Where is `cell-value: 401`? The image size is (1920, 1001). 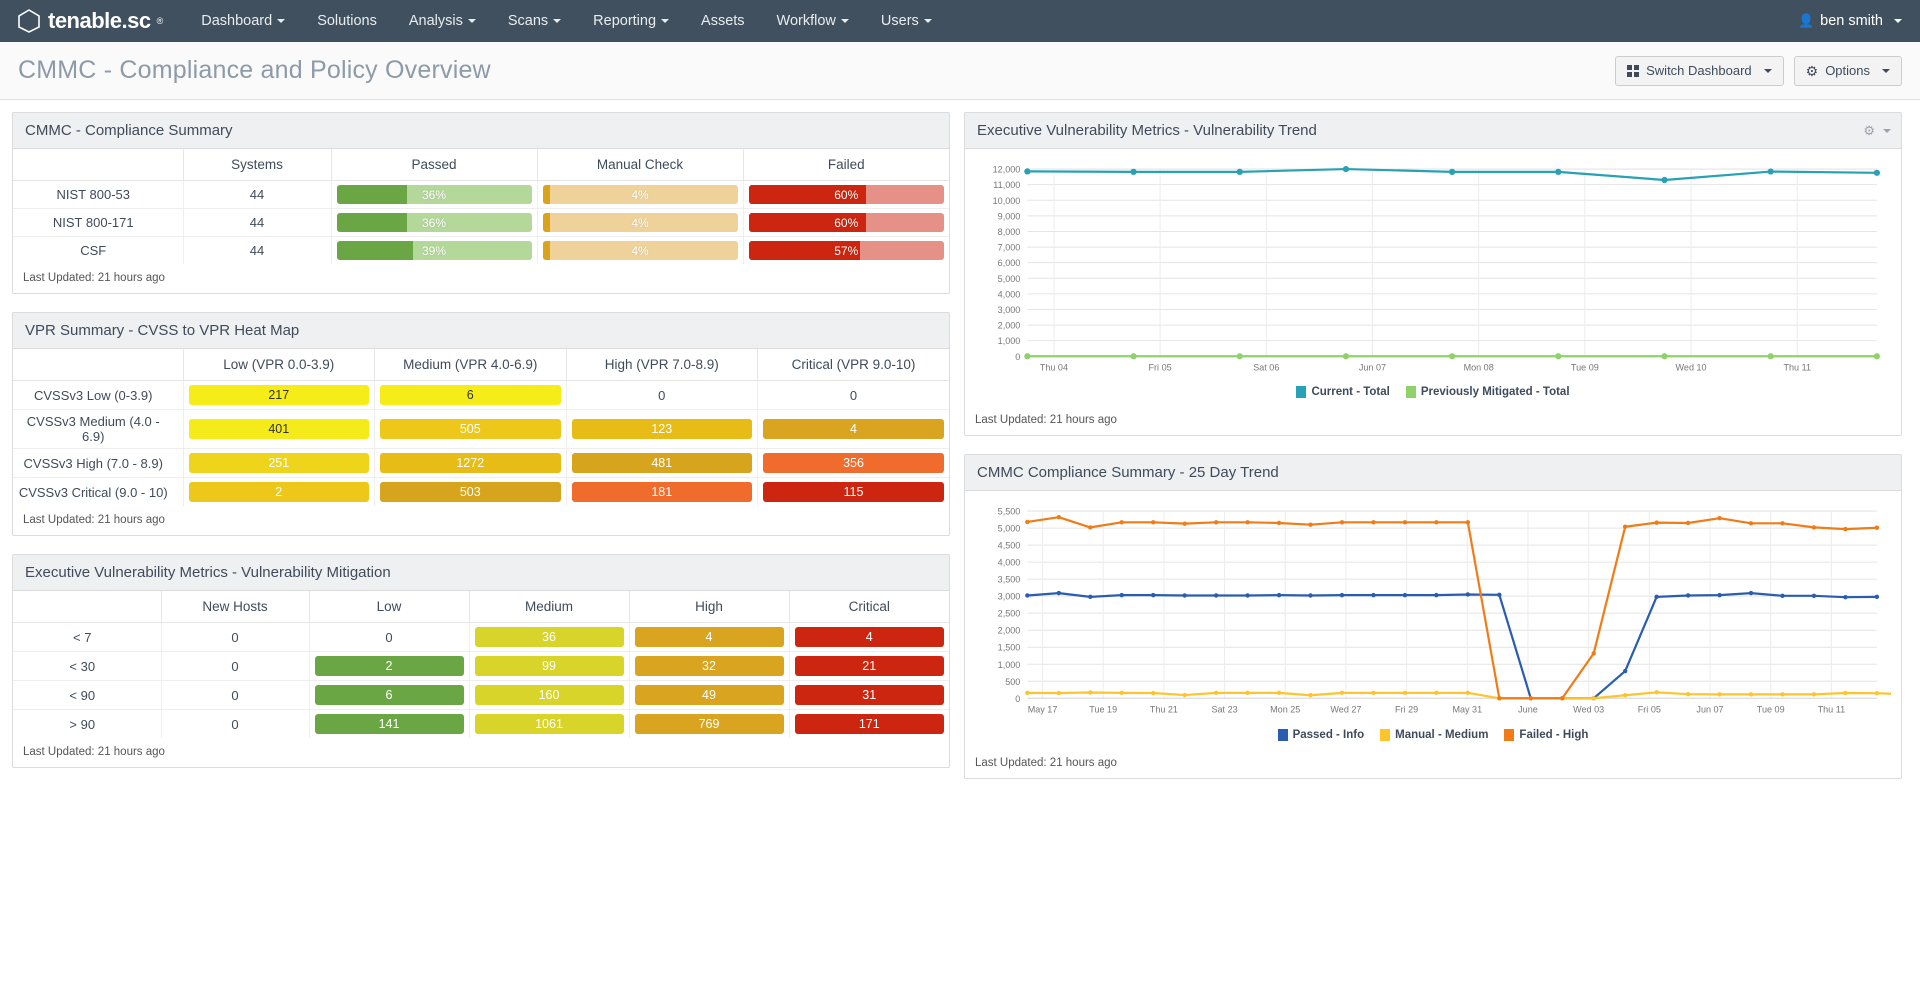
cell-value: 401 is located at coordinates (278, 429).